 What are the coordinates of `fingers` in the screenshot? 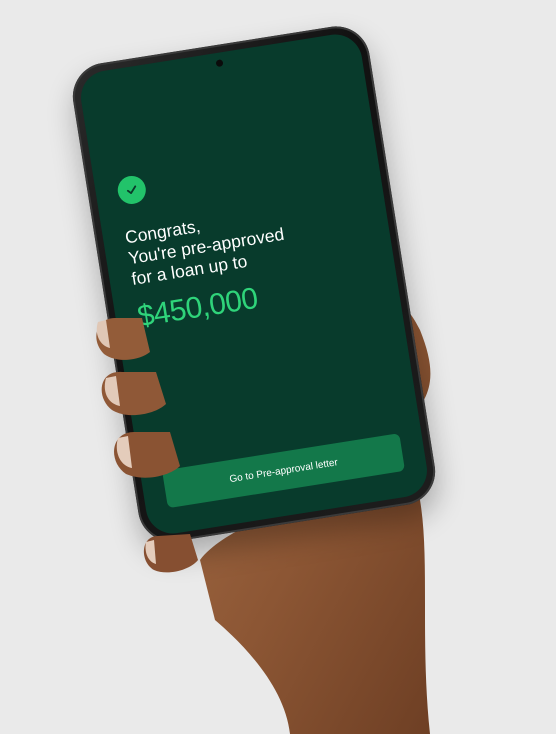 It's located at (147, 445).